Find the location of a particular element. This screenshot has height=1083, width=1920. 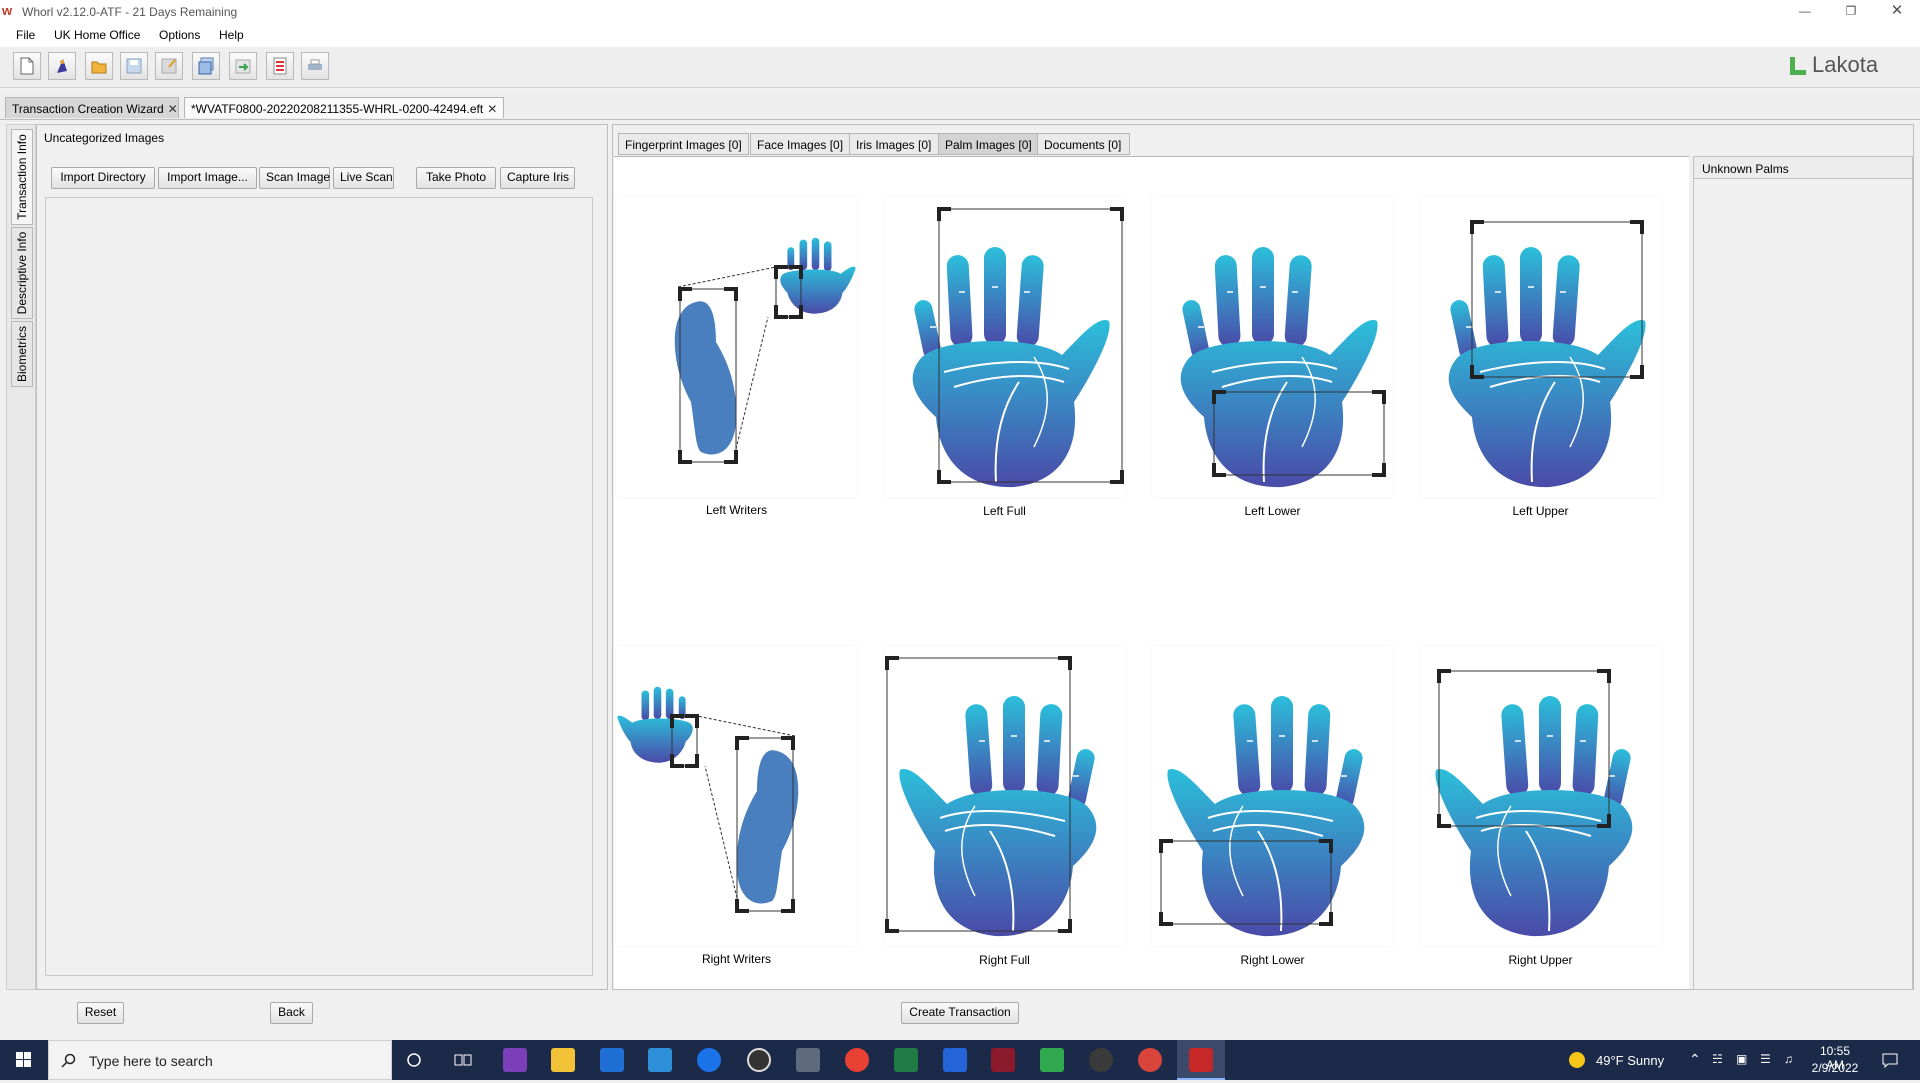

palm-slot-right-lower is located at coordinates (1272, 796).